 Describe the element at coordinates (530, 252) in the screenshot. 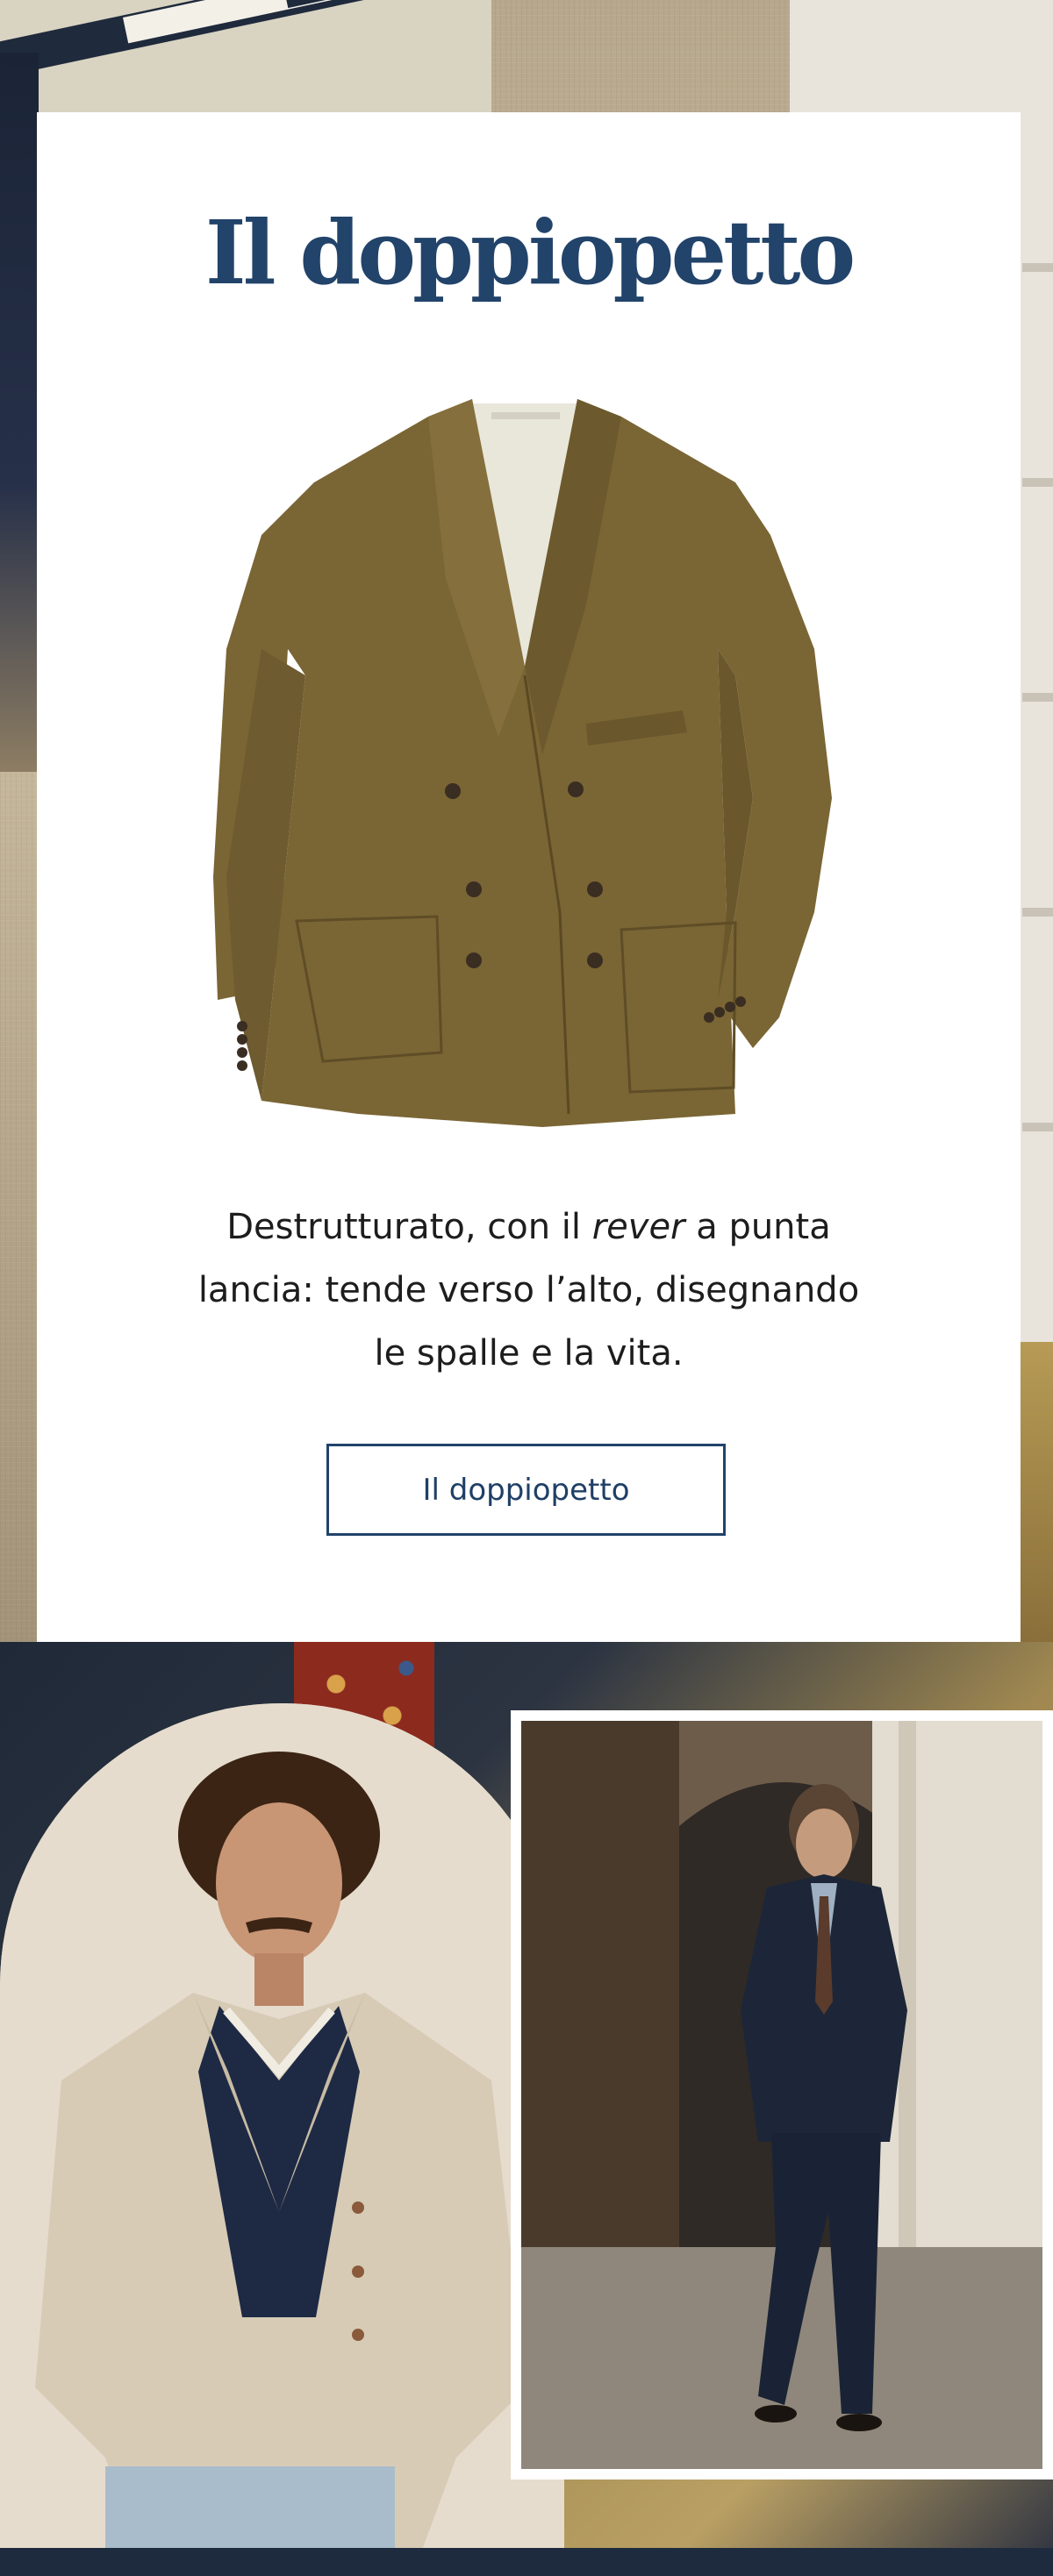

I see `card-title: Il doppiopetto` at that location.